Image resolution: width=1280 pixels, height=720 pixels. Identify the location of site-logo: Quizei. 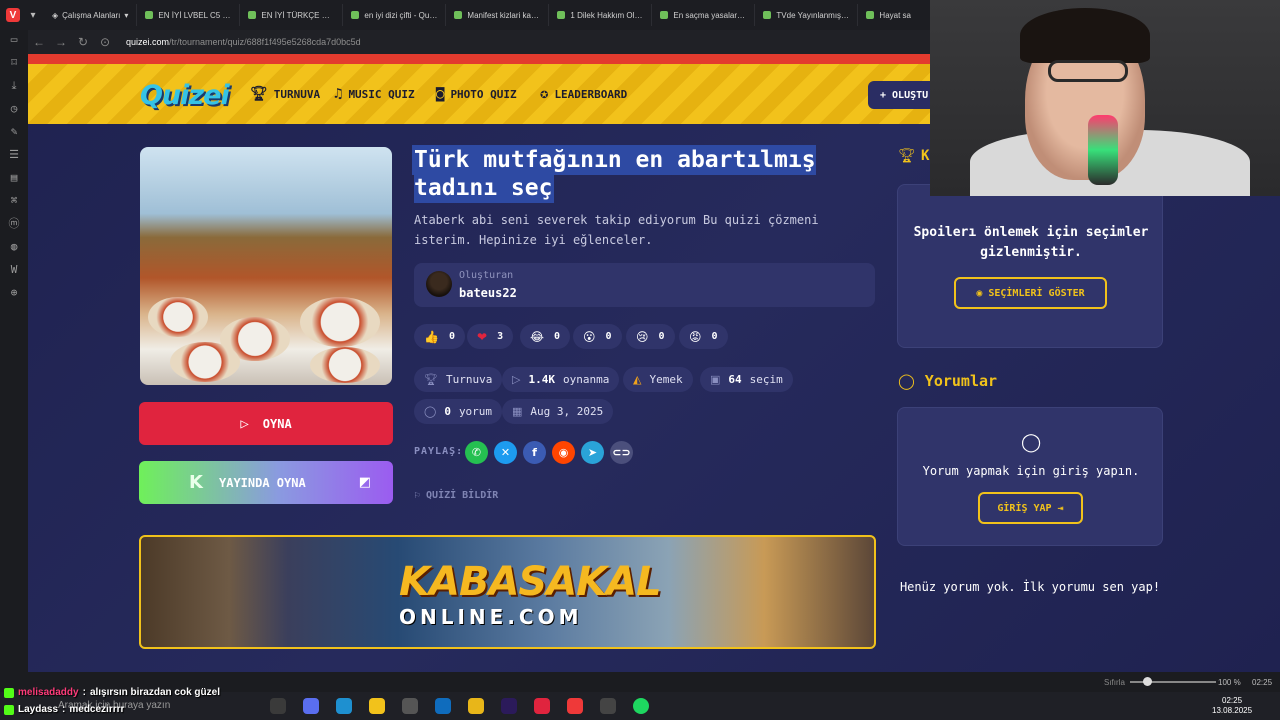
(185, 95).